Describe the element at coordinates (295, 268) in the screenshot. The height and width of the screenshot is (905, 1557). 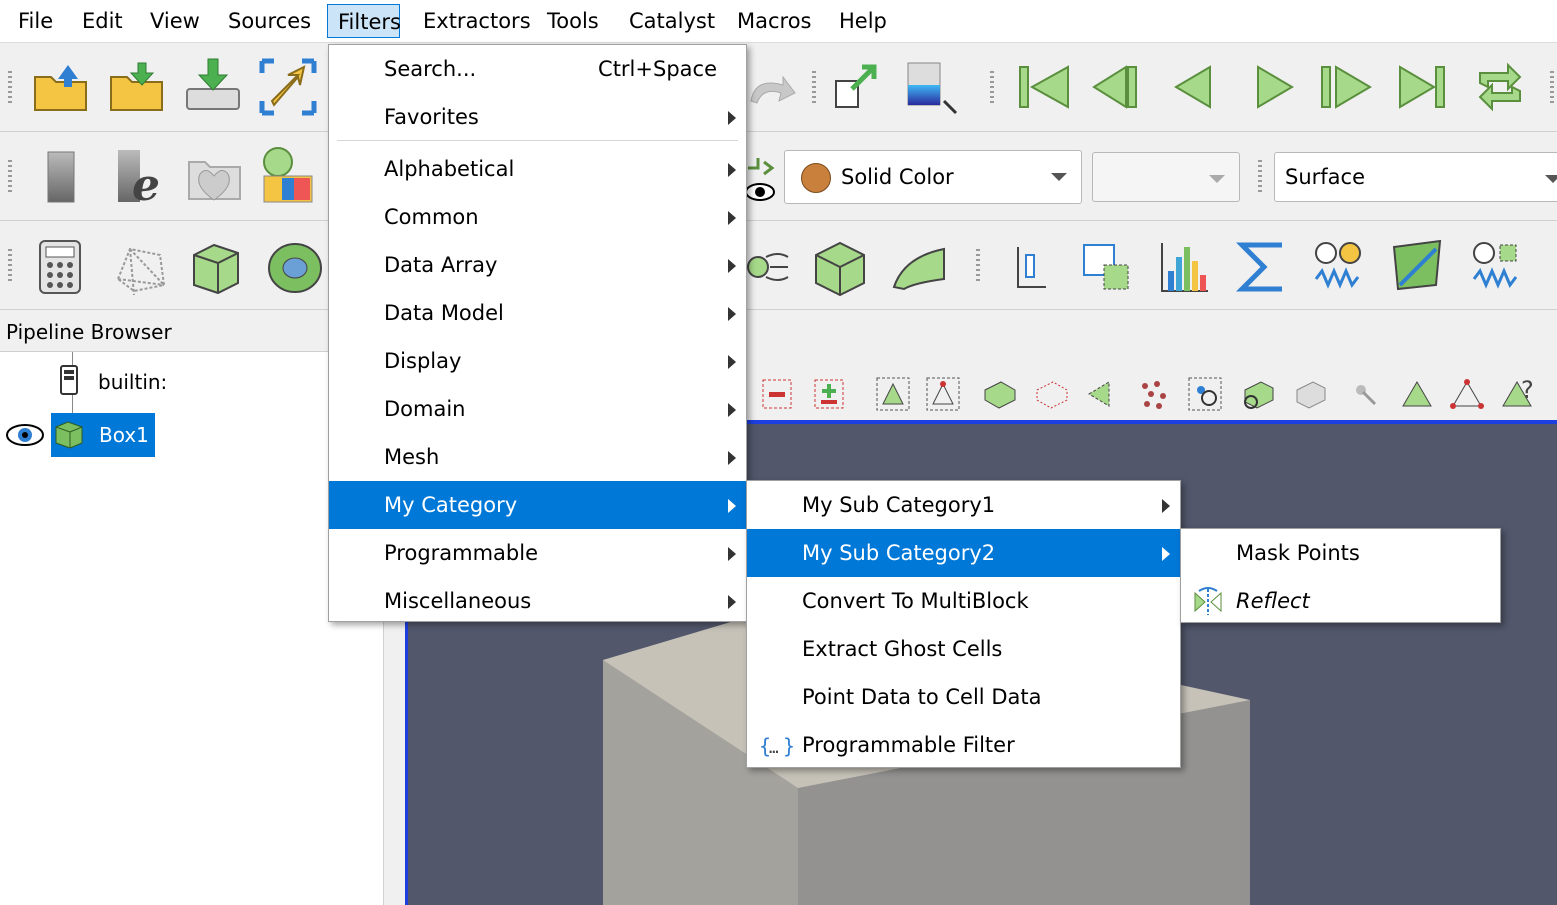
I see `slice-icon` at that location.